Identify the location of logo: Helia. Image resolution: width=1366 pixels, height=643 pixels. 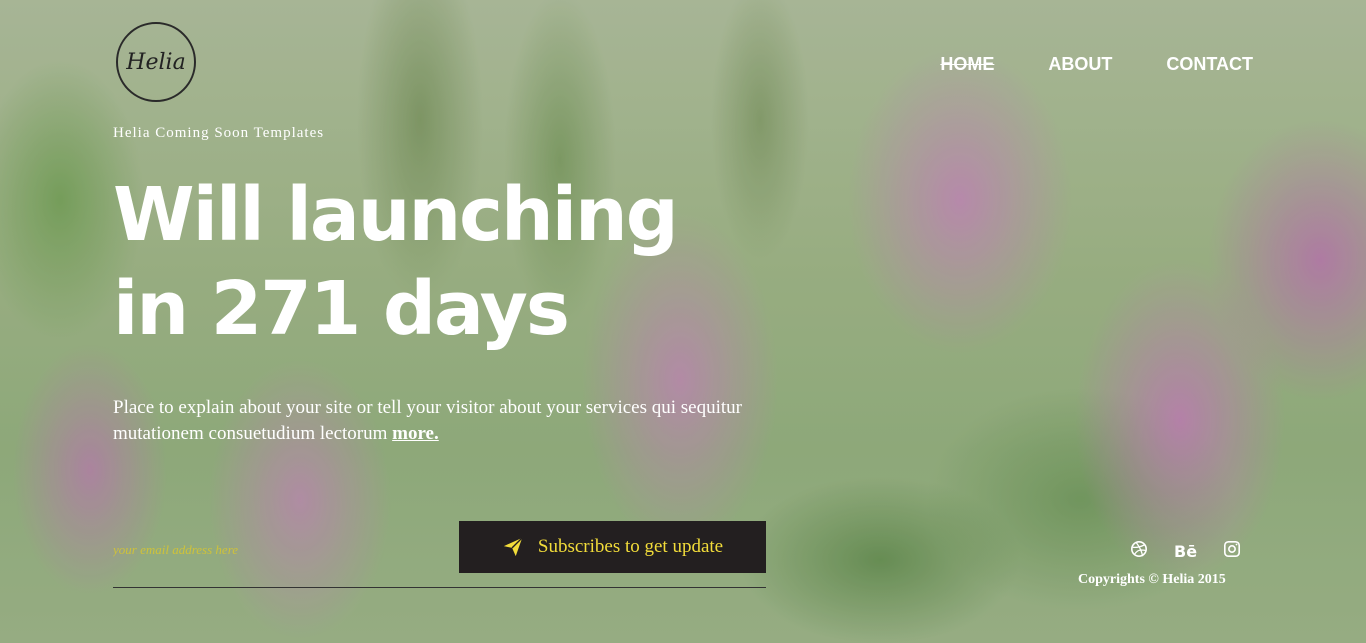
(156, 62).